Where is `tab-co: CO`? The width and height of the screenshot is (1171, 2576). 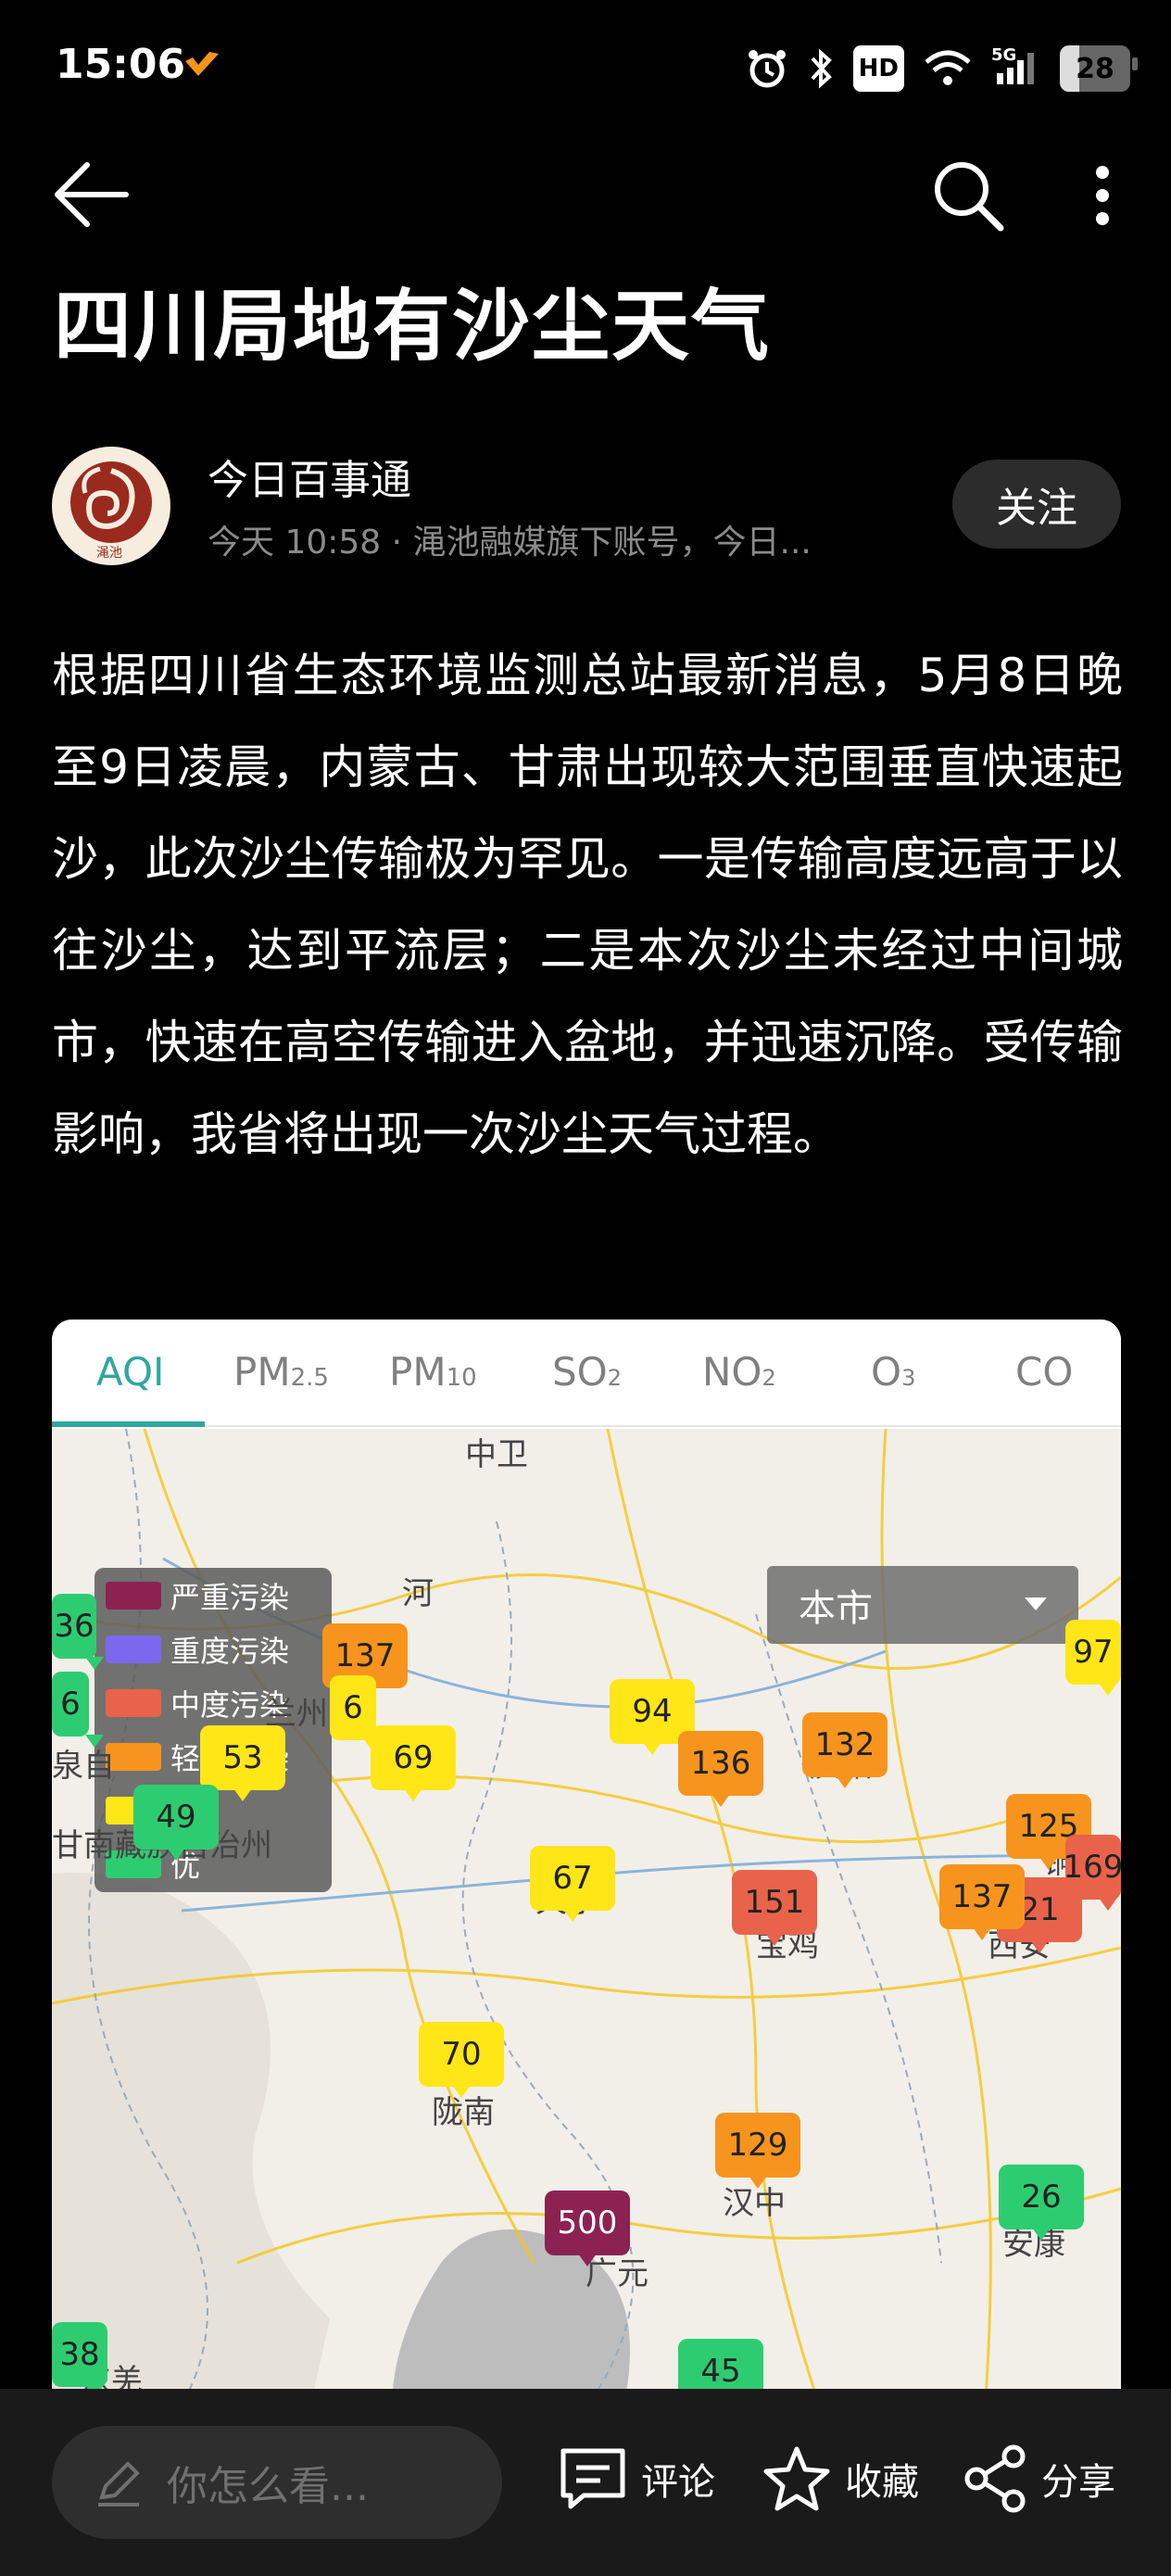
tab-co: CO is located at coordinates (1044, 1372).